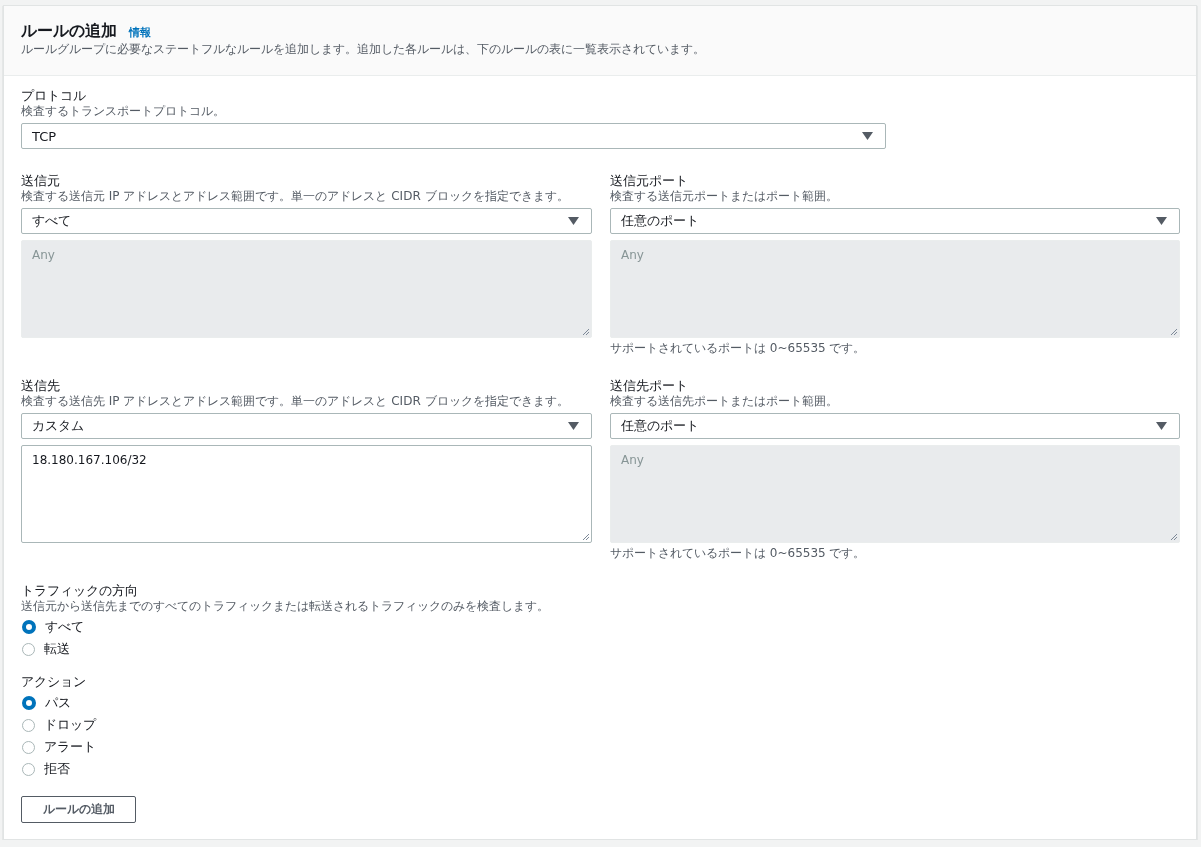  What do you see at coordinates (58, 703) in the screenshot?
I see `radio-label: パス` at bounding box center [58, 703].